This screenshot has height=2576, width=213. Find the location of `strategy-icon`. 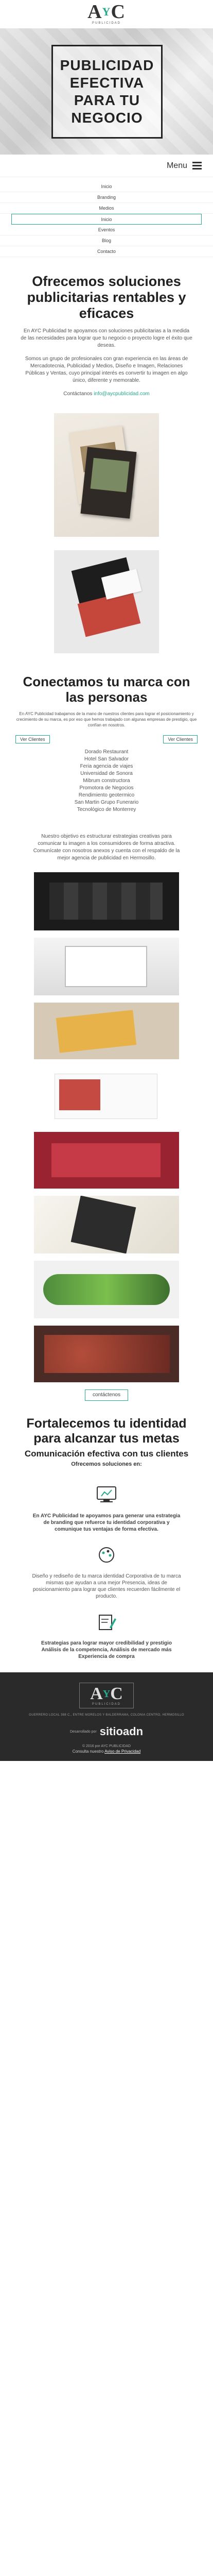

strategy-icon is located at coordinates (106, 1494).